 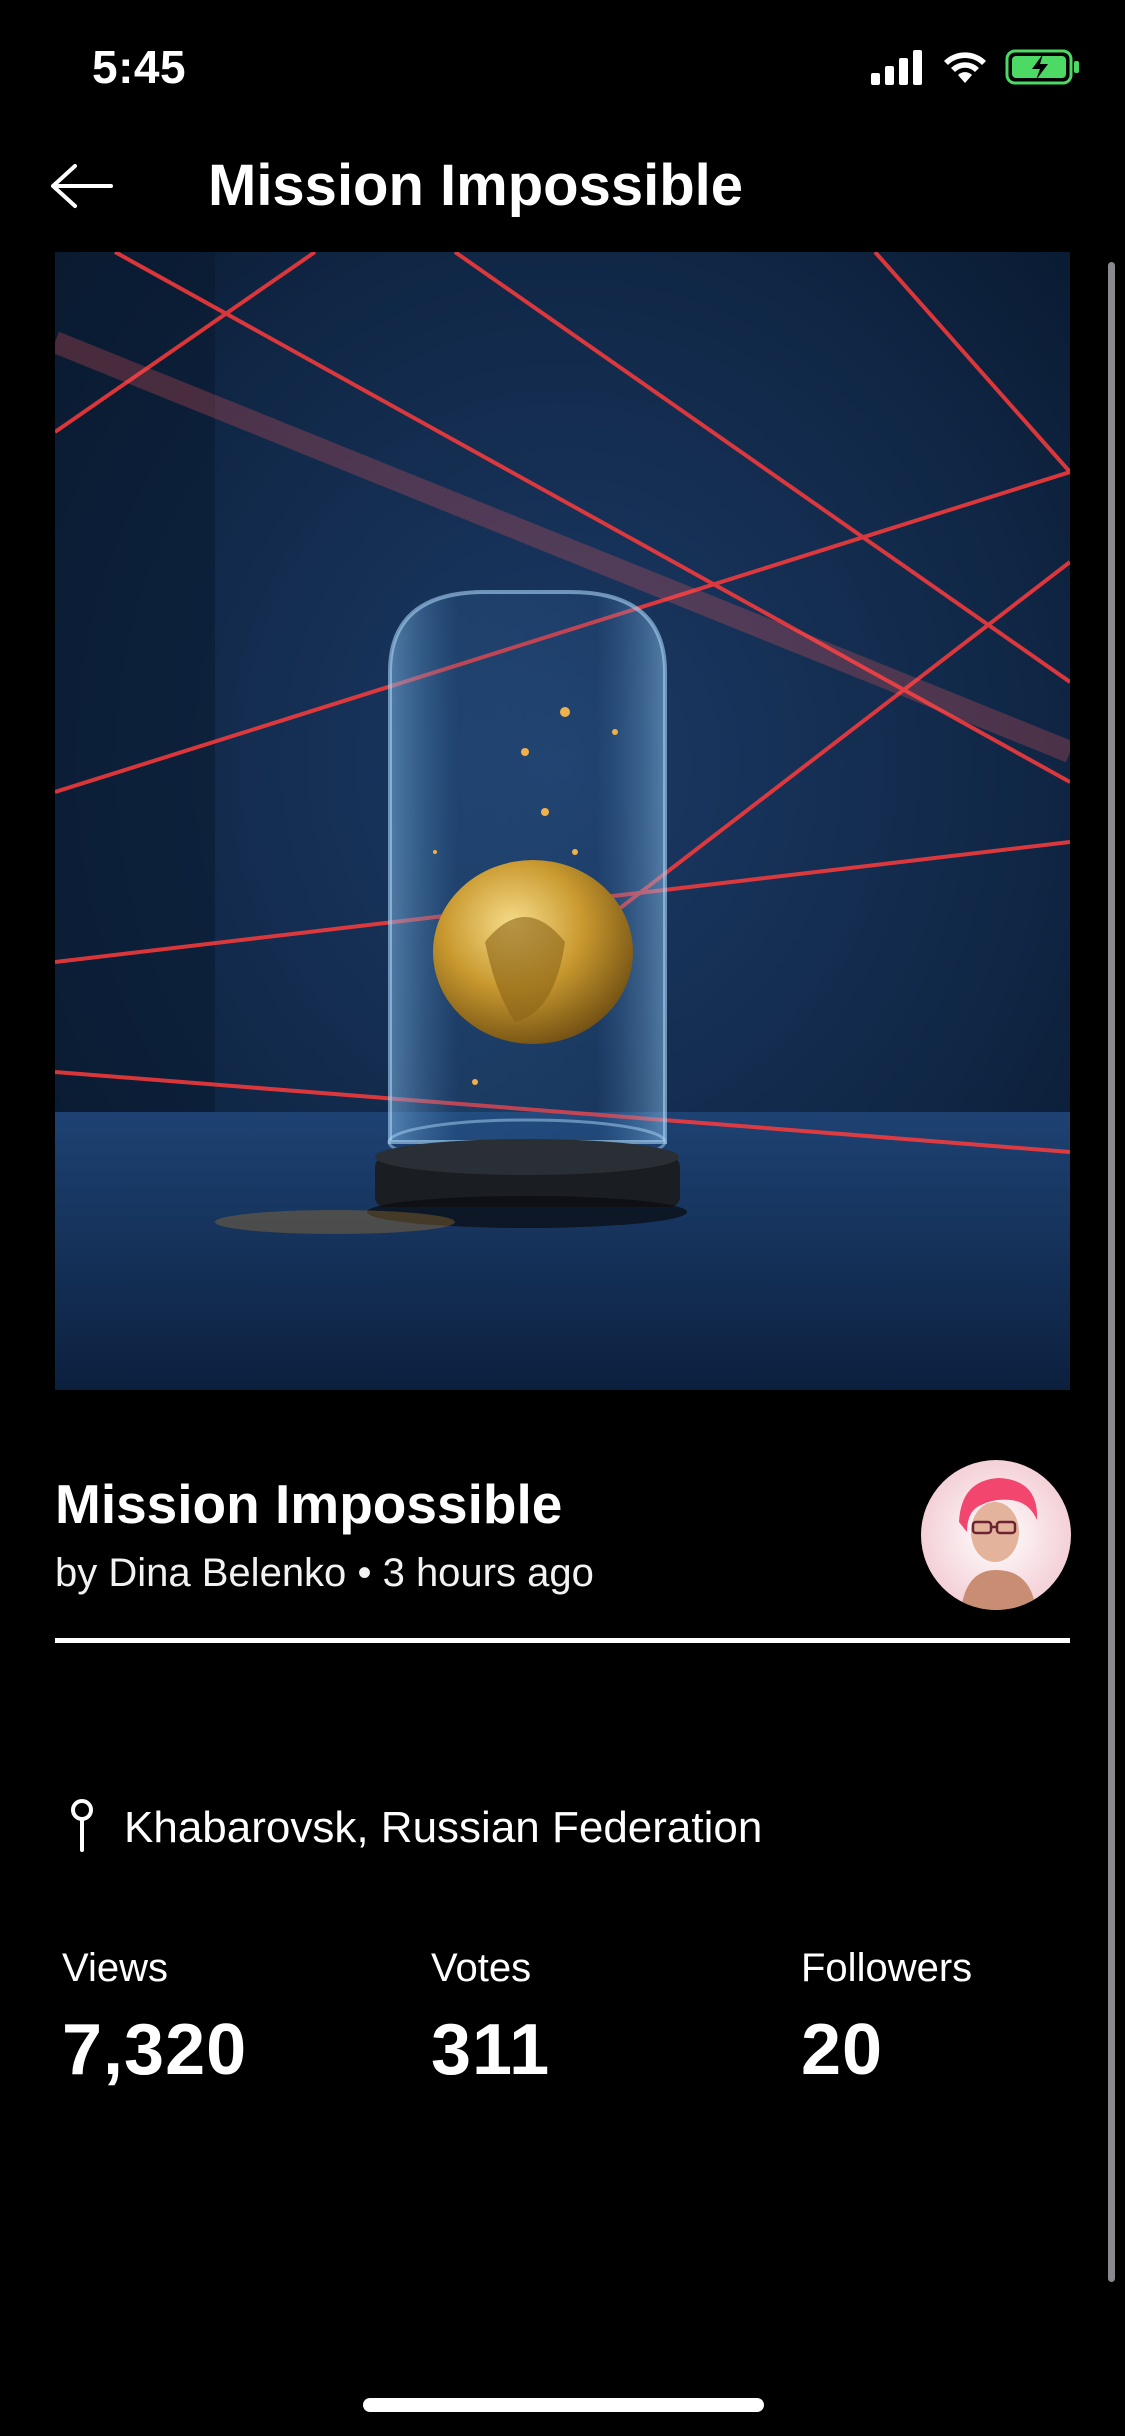 What do you see at coordinates (491, 2050) in the screenshot?
I see `stat-value: 311` at bounding box center [491, 2050].